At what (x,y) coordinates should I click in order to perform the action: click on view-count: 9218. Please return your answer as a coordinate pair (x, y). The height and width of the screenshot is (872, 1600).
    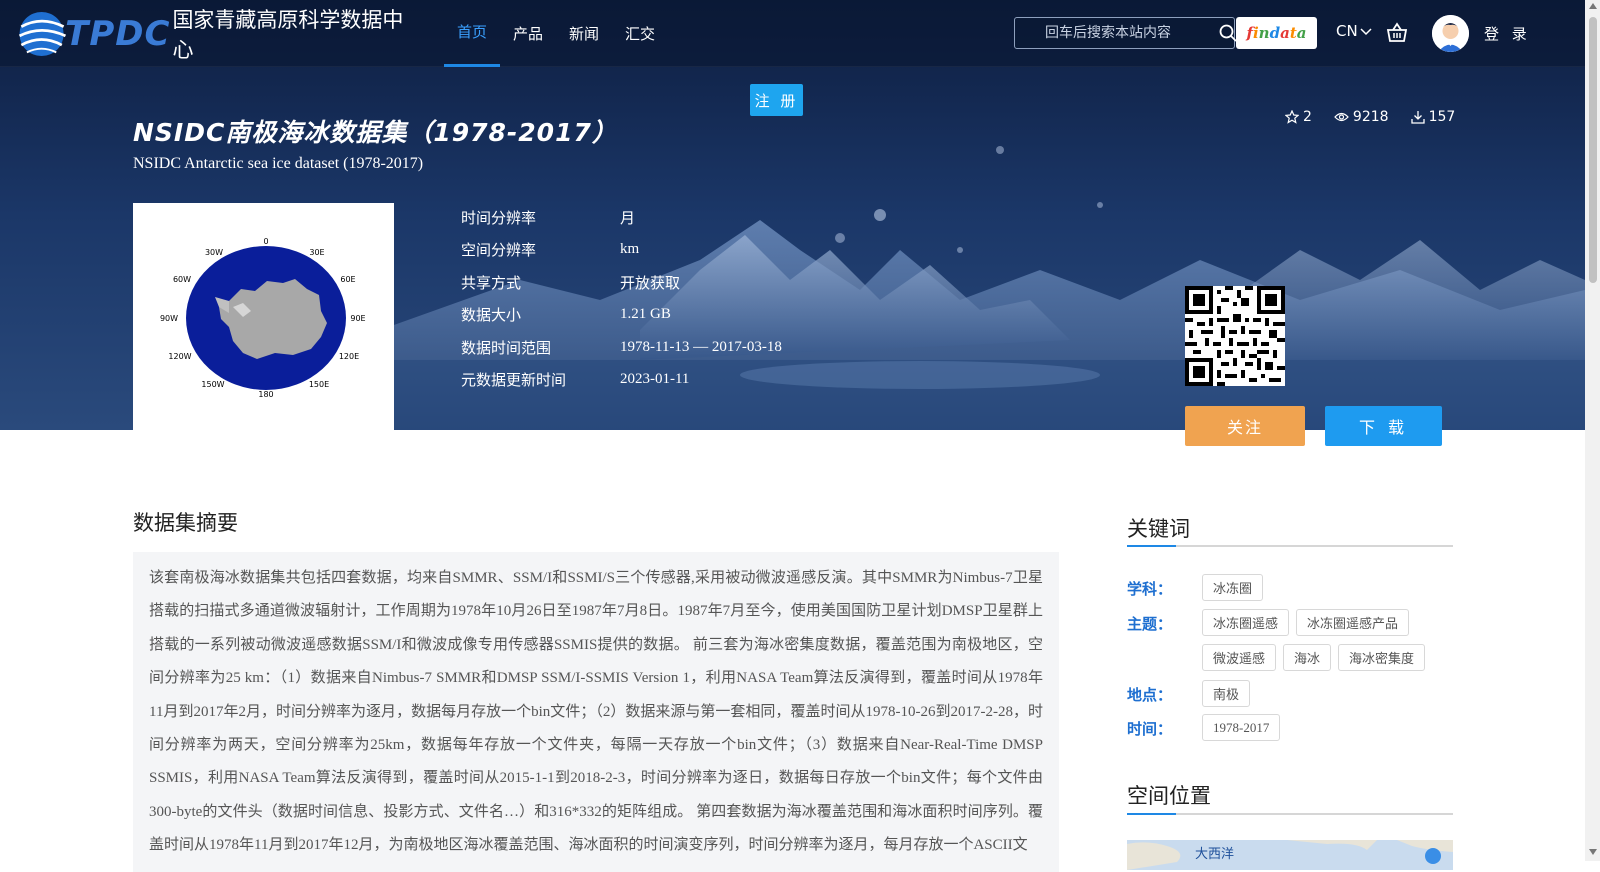
    Looking at the image, I should click on (1361, 117).